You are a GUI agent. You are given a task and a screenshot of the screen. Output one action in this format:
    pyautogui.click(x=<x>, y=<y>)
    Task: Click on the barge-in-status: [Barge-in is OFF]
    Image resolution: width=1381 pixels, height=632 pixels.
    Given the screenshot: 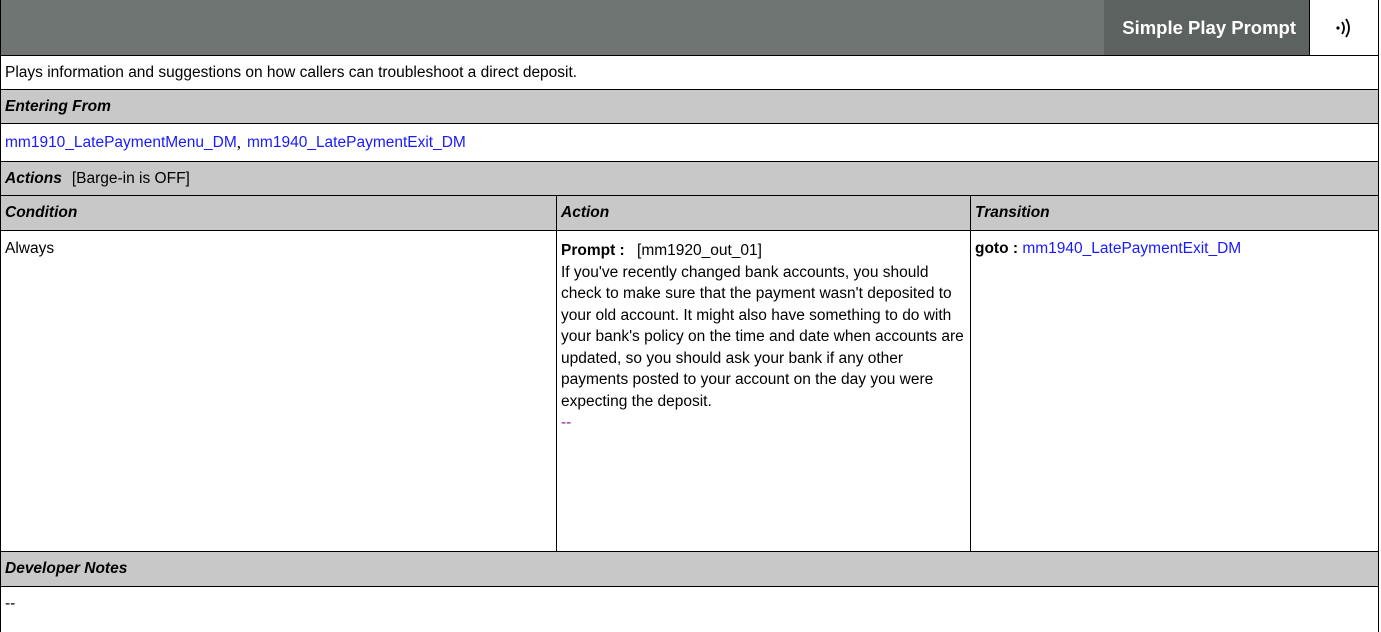 What is the action you would take?
    pyautogui.click(x=130, y=178)
    